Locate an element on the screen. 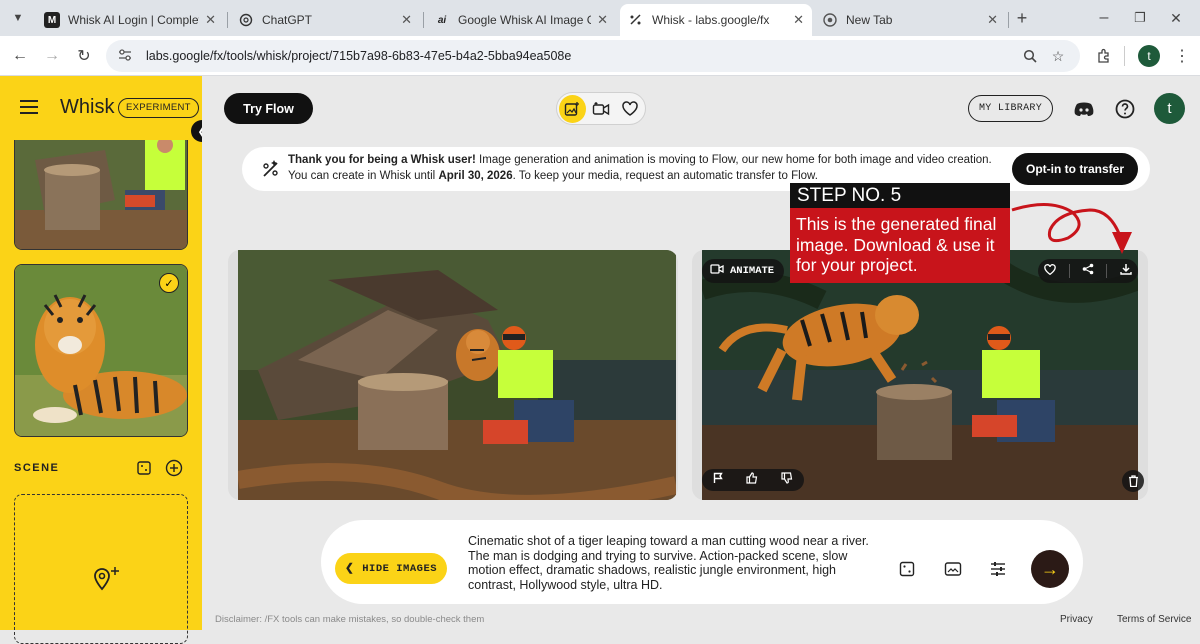  hide-images-button: ❮ HIDE IMAGES is located at coordinates (391, 568).